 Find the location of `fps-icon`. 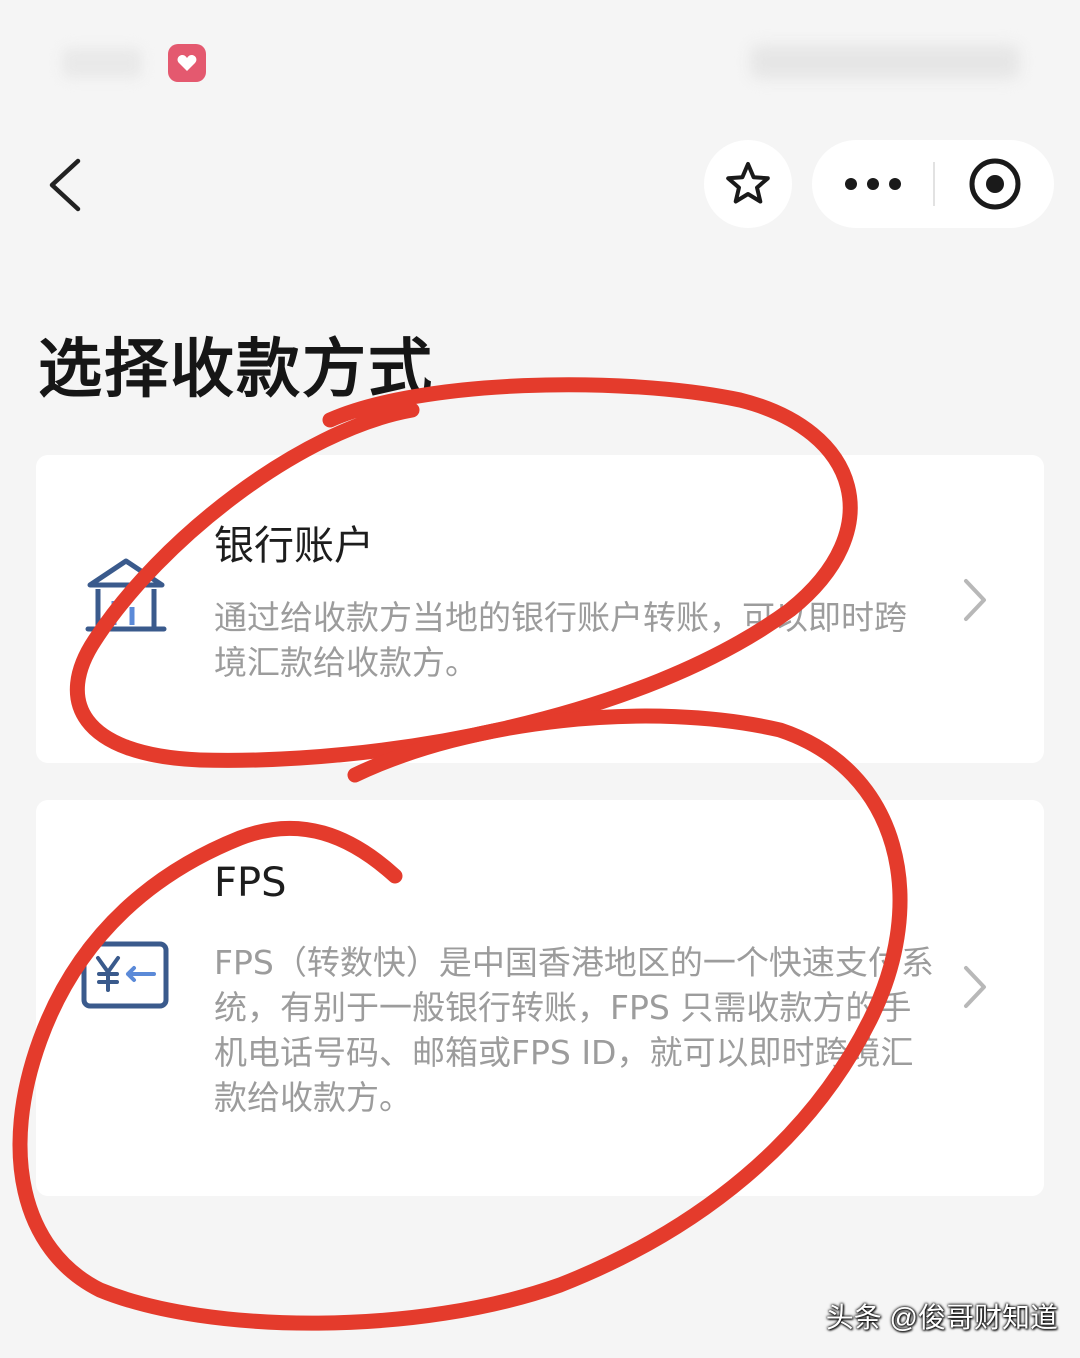

fps-icon is located at coordinates (125, 975).